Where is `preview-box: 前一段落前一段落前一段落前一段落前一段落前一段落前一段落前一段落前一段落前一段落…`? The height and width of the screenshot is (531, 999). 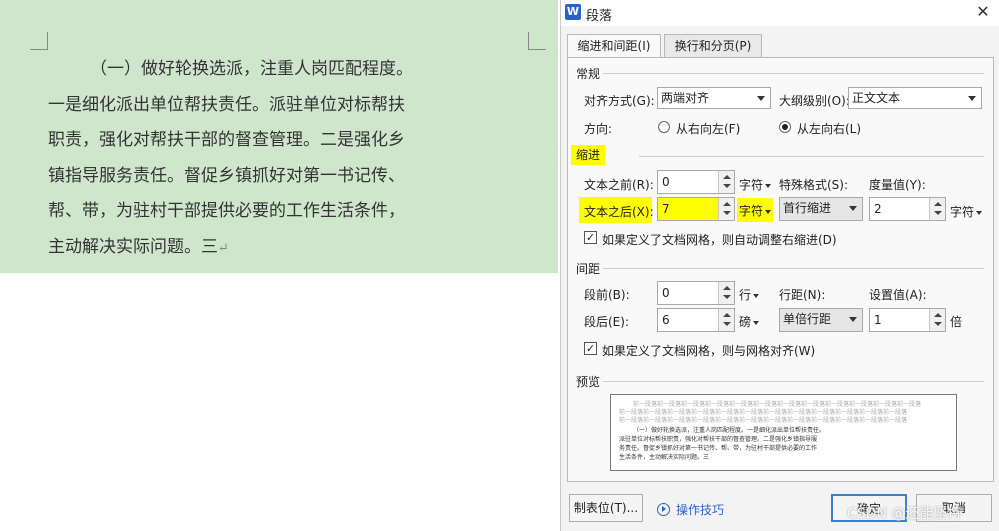
preview-box: 前一段落前一段落前一段落前一段落前一段落前一段落前一段落前一段落前一段落前一段落… is located at coordinates (783, 432).